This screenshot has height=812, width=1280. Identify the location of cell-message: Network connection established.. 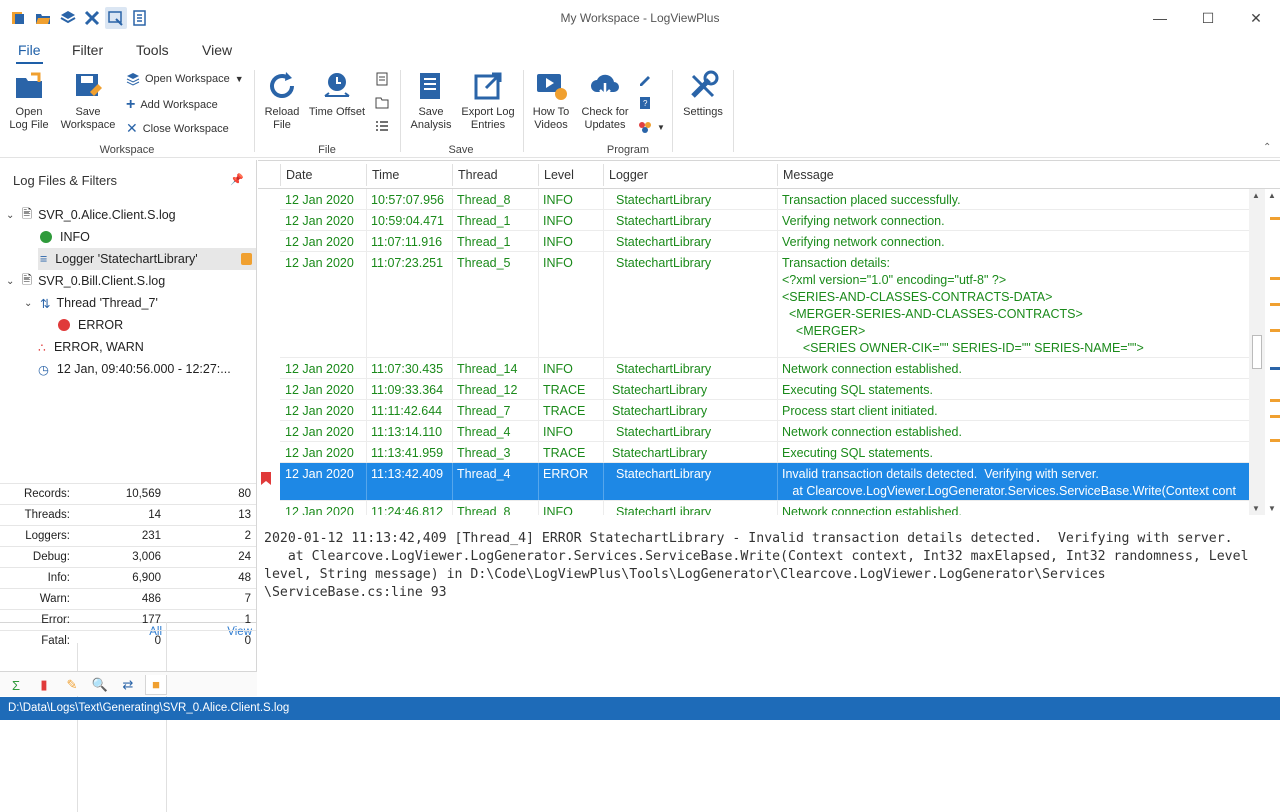
(872, 510).